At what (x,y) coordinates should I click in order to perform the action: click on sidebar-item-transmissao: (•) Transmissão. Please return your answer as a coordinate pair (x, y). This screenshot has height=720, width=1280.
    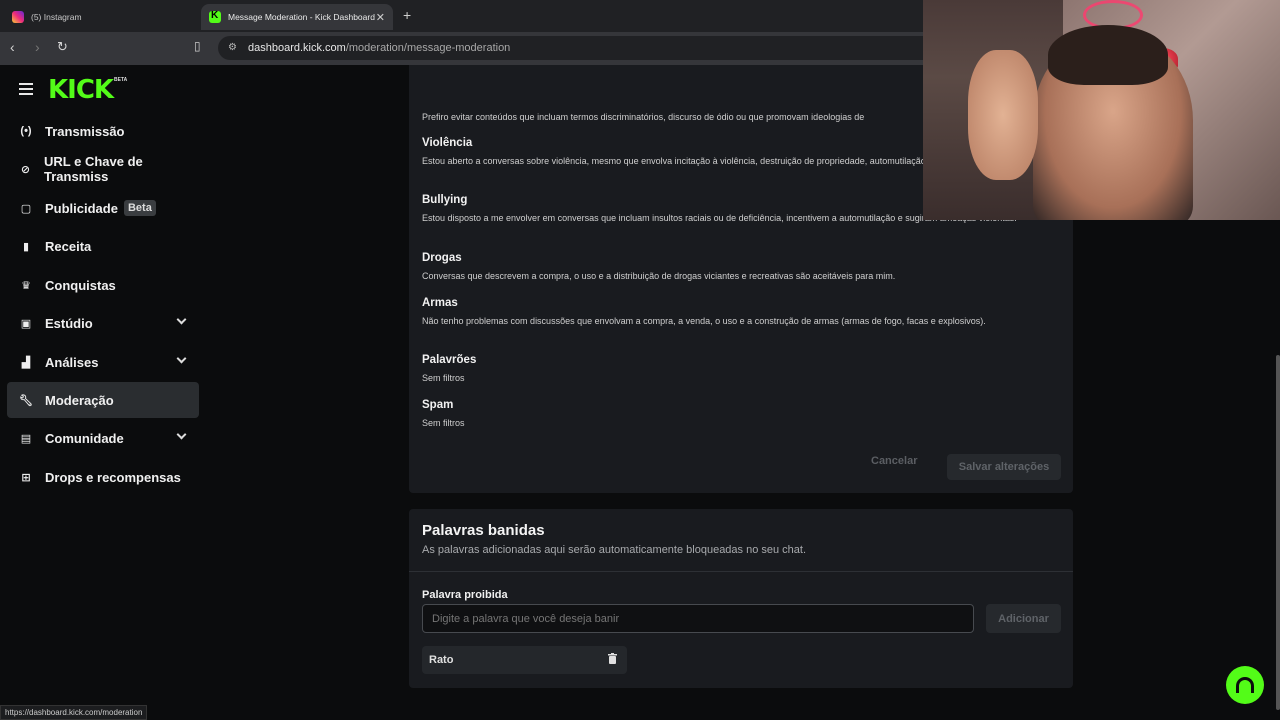
    Looking at the image, I should click on (103, 131).